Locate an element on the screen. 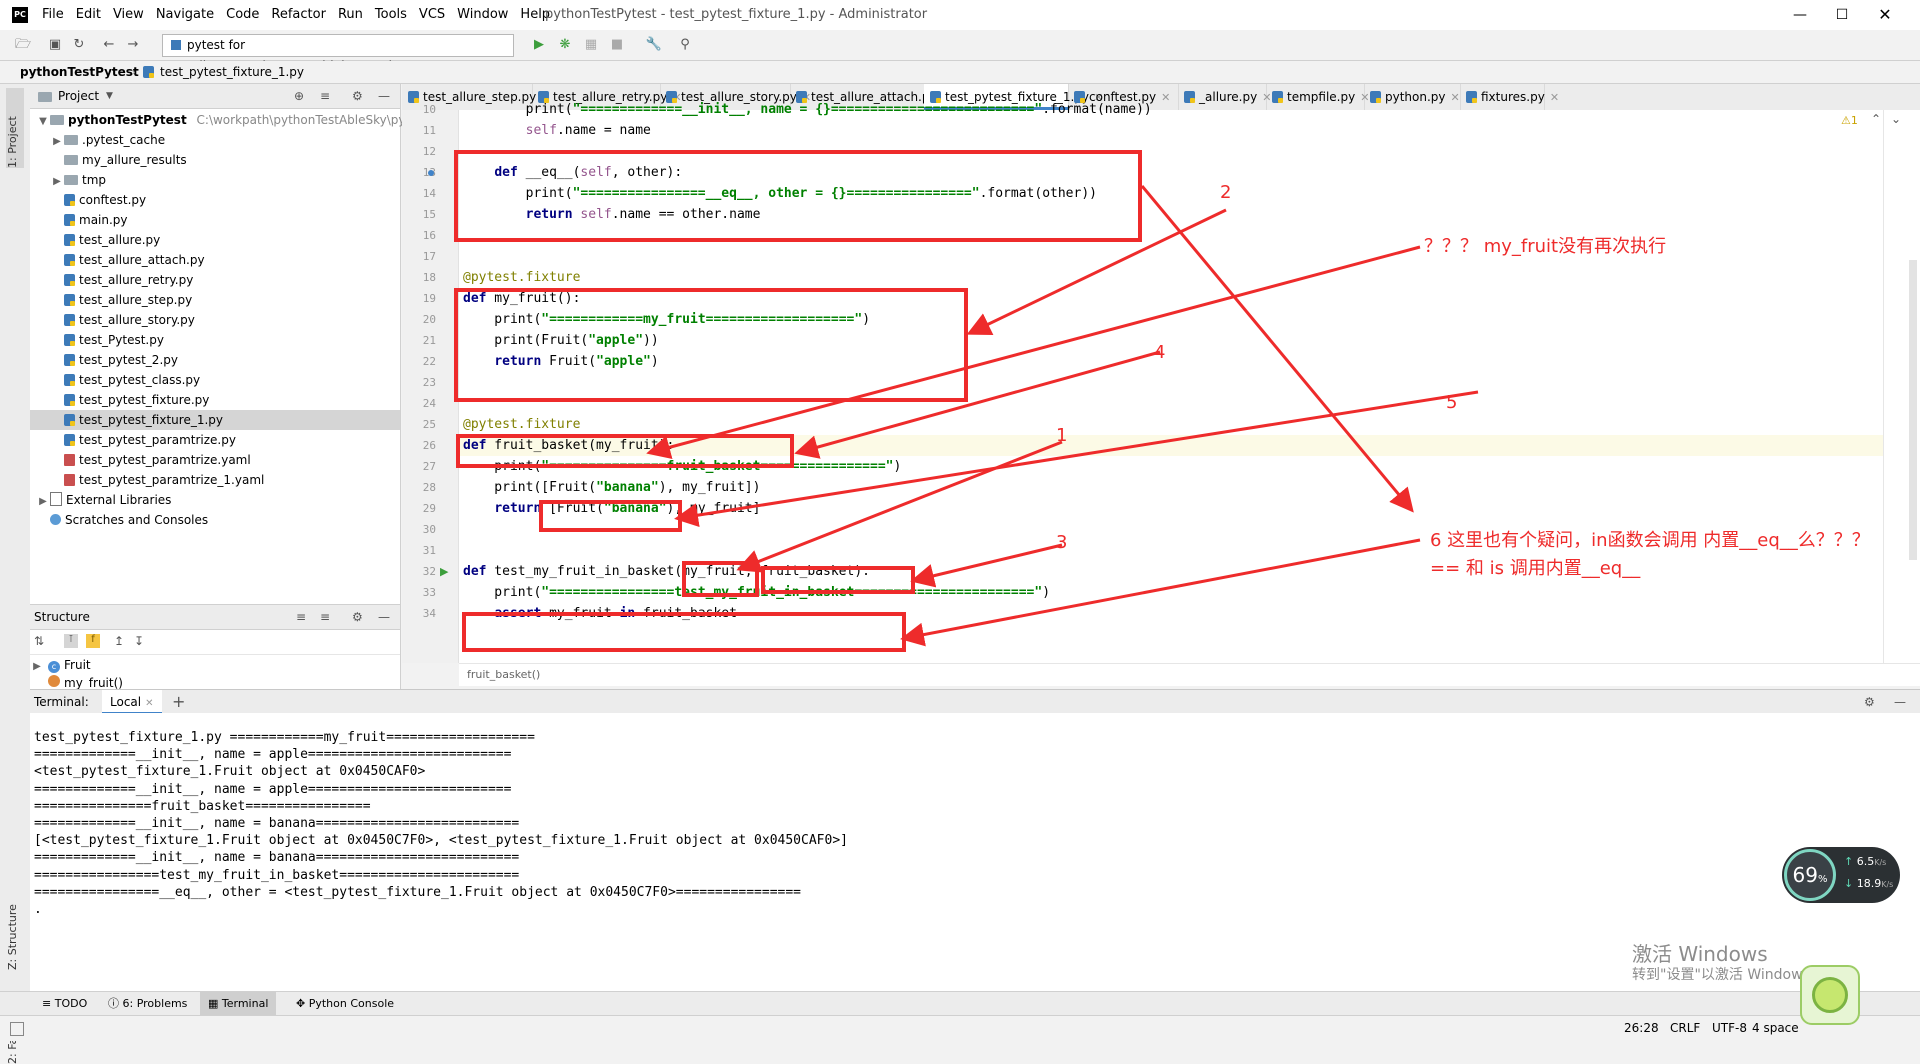 Image resolution: width=1920 pixels, height=1064 pixels. download-speed: ↓ 18.9K/s is located at coordinates (1868, 883).